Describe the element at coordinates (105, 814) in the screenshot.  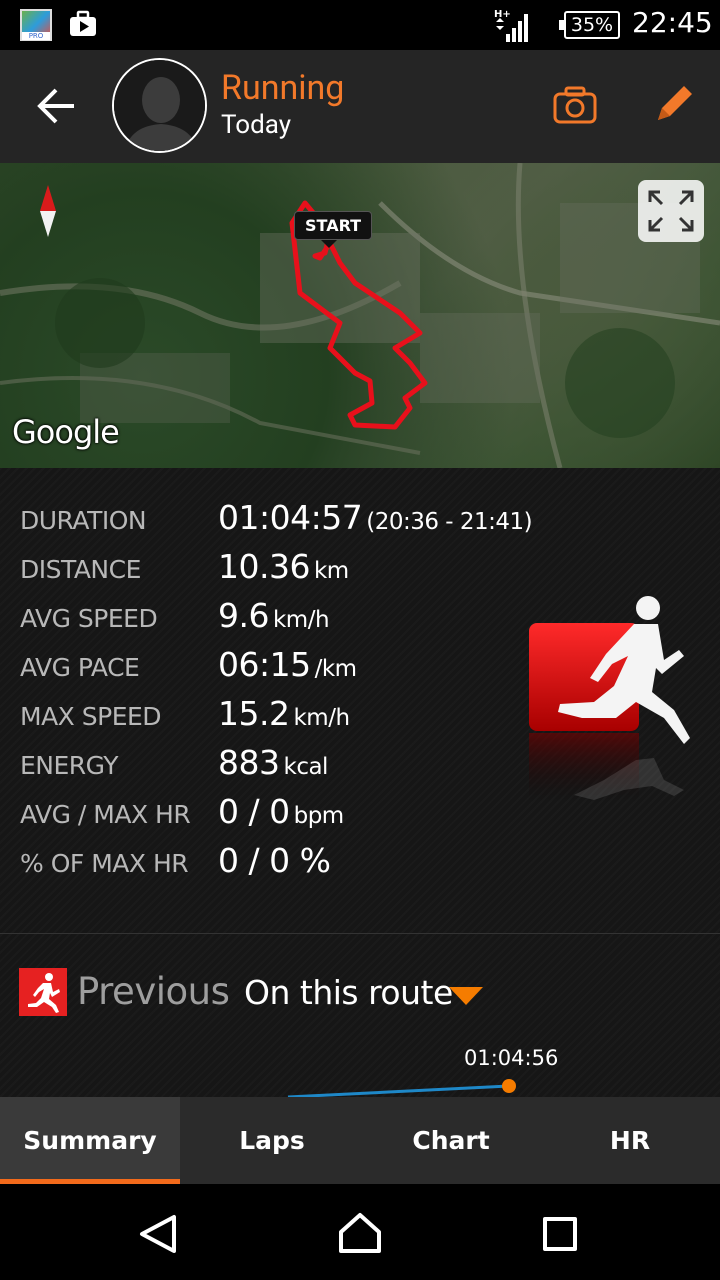
I see `stat-label: AVG / MAX HR` at that location.